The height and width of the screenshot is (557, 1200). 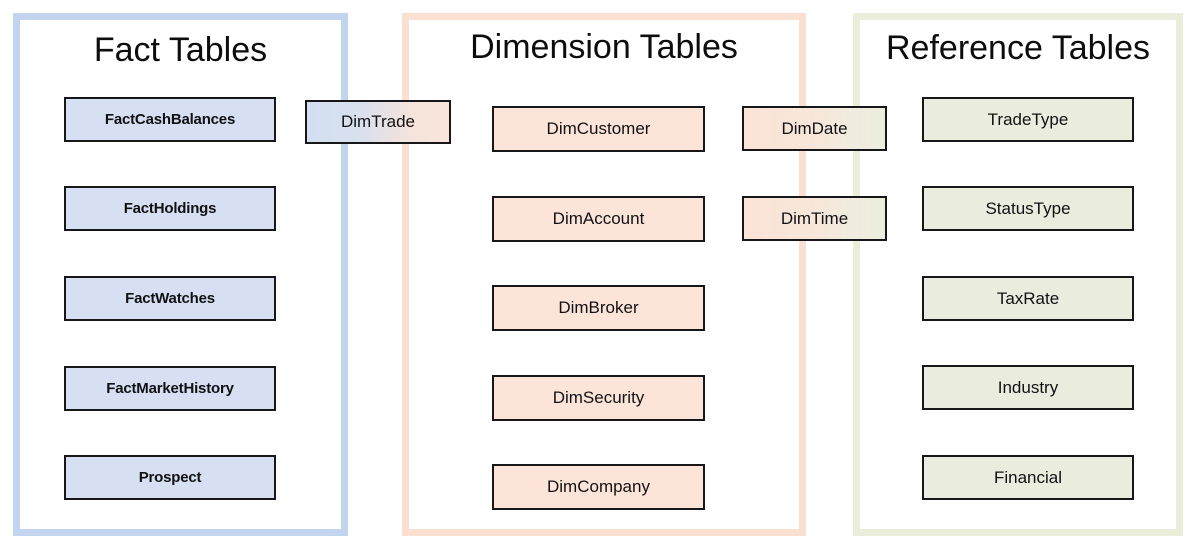 I want to click on table-label: TaxRate, so click(x=1028, y=298).